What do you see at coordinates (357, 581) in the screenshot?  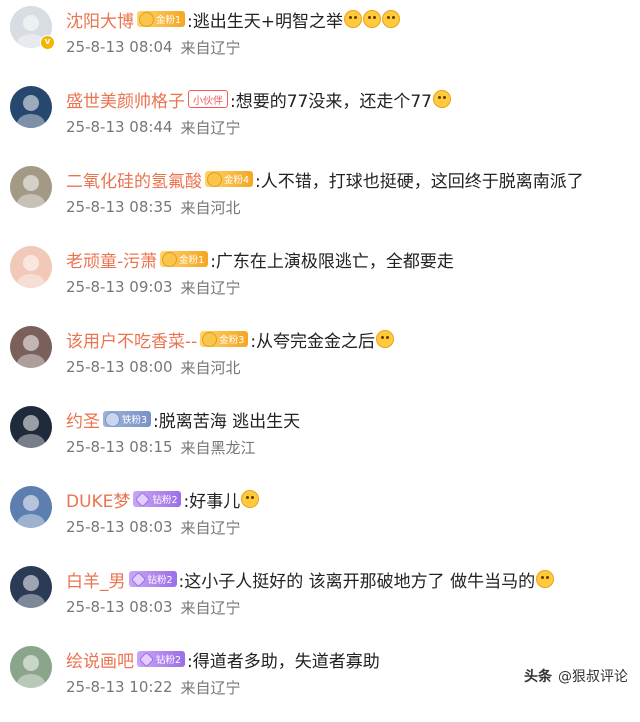 I see `comment-text: :这小子人挺好的 该离开那破地方了 做牛当马的` at bounding box center [357, 581].